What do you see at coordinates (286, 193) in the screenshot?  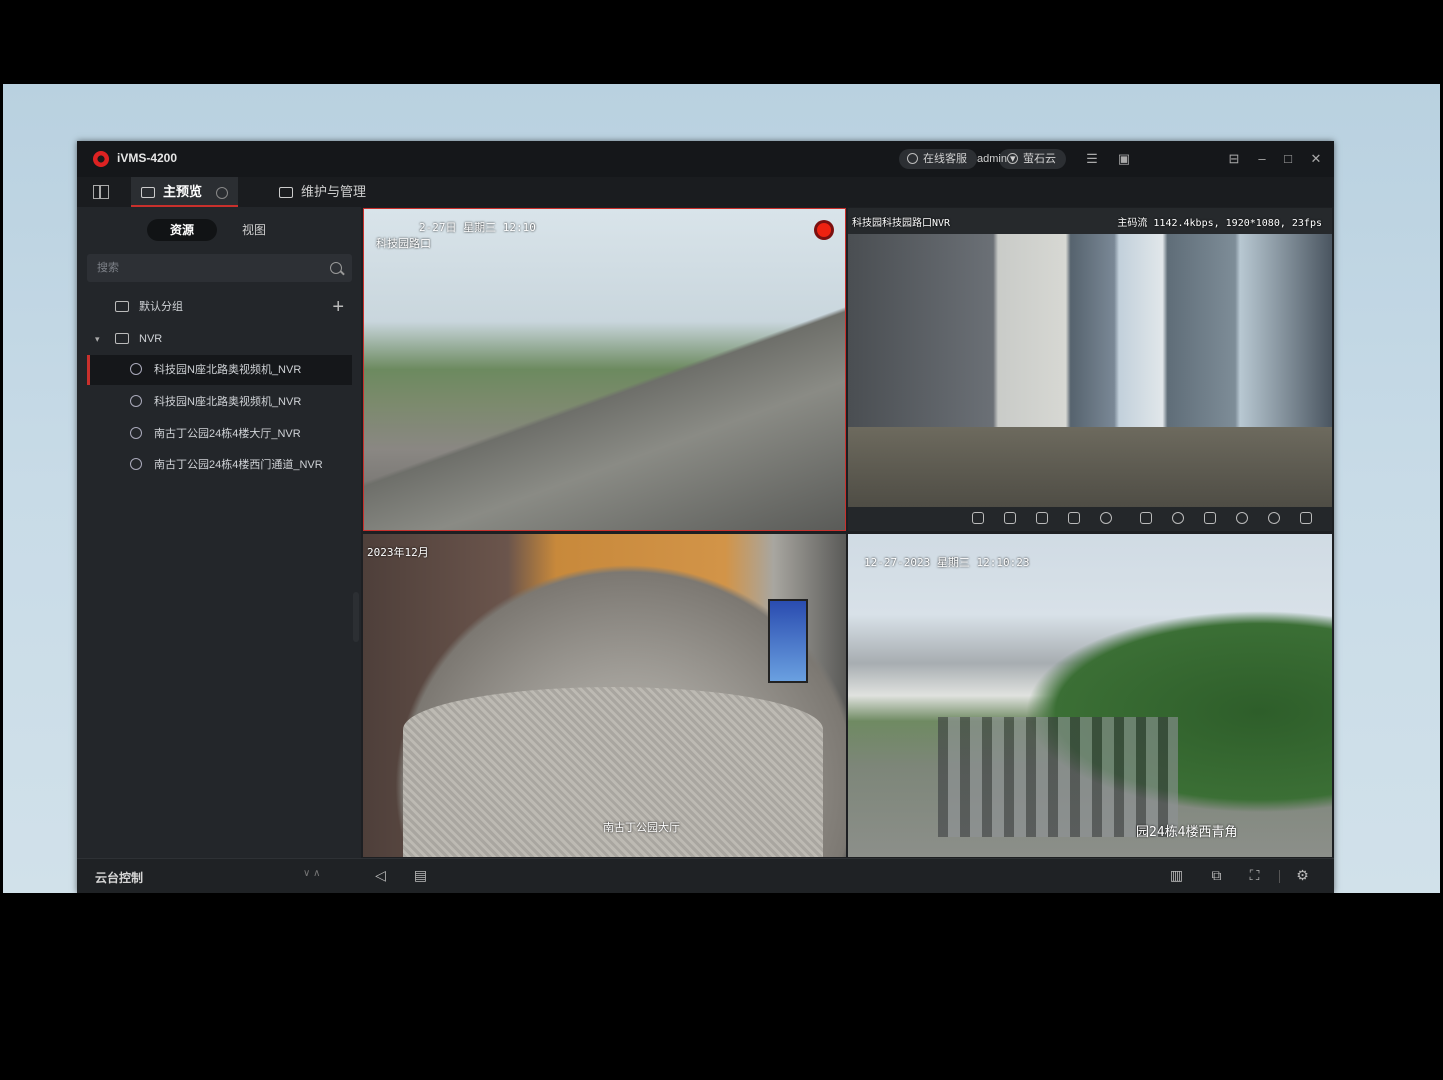 I see `tools-icon` at bounding box center [286, 193].